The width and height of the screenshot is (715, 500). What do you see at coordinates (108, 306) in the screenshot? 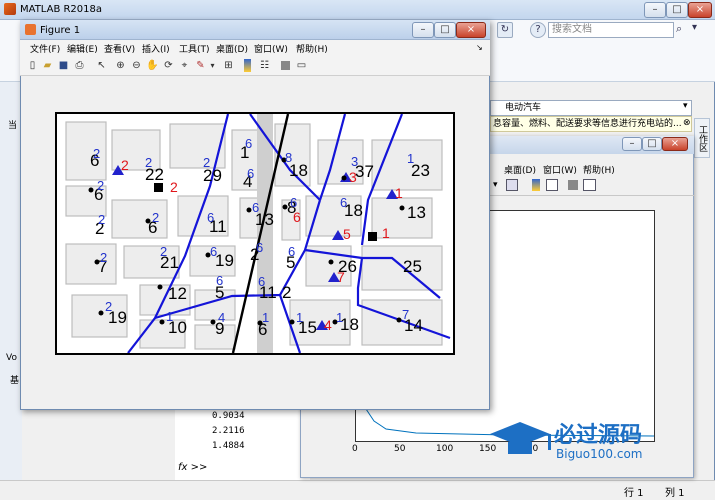
I see `demand-label-22: 2` at bounding box center [108, 306].